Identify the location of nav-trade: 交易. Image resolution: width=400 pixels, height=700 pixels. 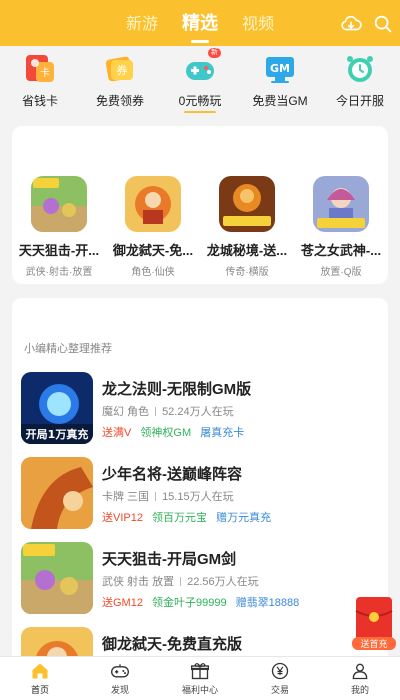
(280, 678).